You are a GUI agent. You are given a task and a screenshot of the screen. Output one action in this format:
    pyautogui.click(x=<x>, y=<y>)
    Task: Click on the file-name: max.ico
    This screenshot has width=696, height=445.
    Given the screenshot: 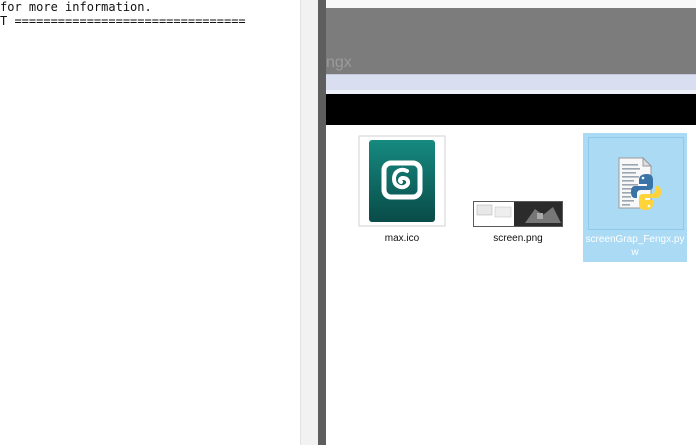 What is the action you would take?
    pyautogui.click(x=402, y=238)
    